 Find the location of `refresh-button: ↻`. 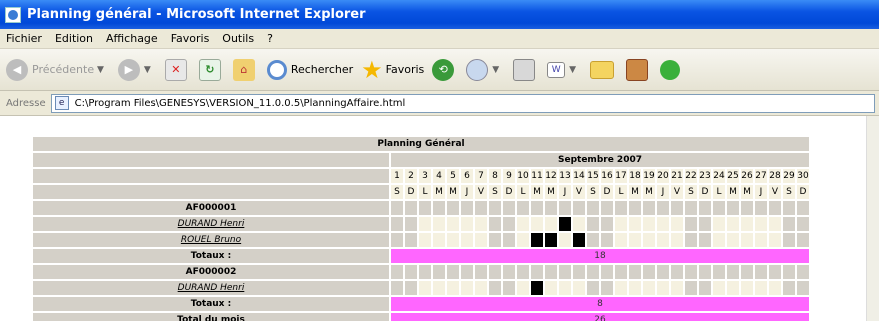

refresh-button: ↻ is located at coordinates (211, 69).